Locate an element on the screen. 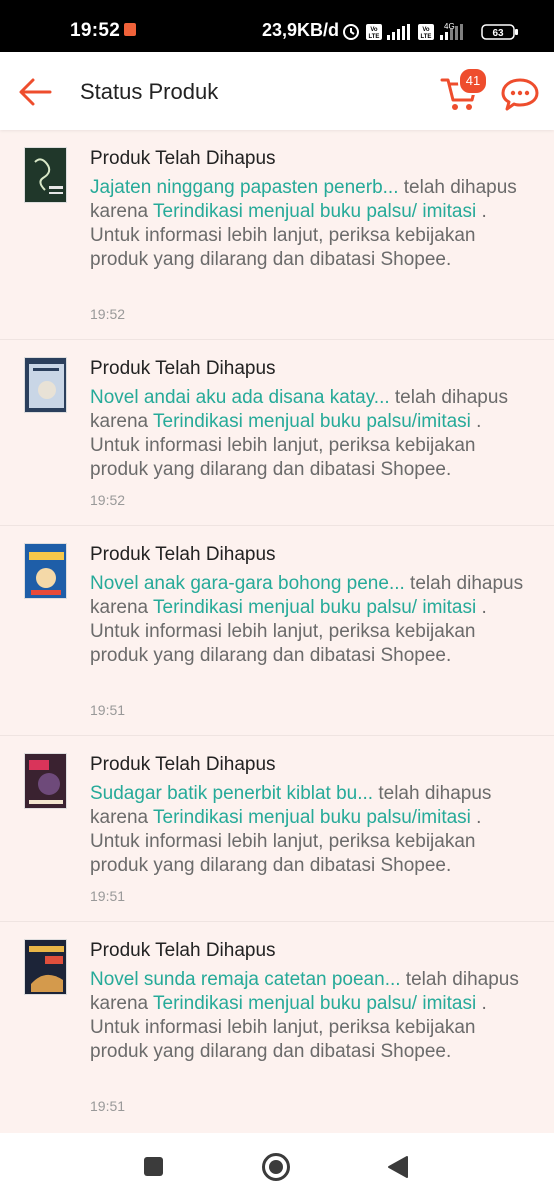 This screenshot has height=1200, width=554. square-icon is located at coordinates (153, 1166).